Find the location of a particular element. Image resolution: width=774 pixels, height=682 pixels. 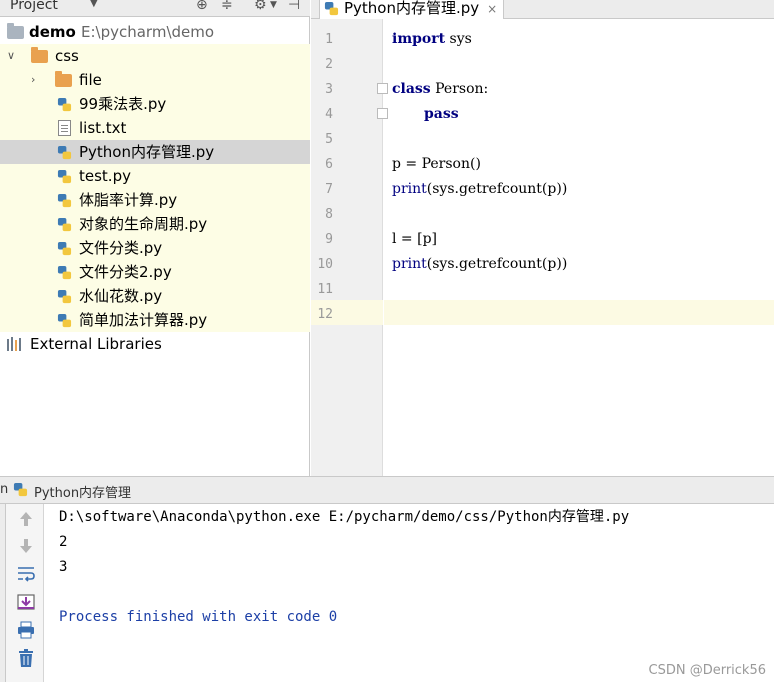

line-number: 3 is located at coordinates (329, 89).